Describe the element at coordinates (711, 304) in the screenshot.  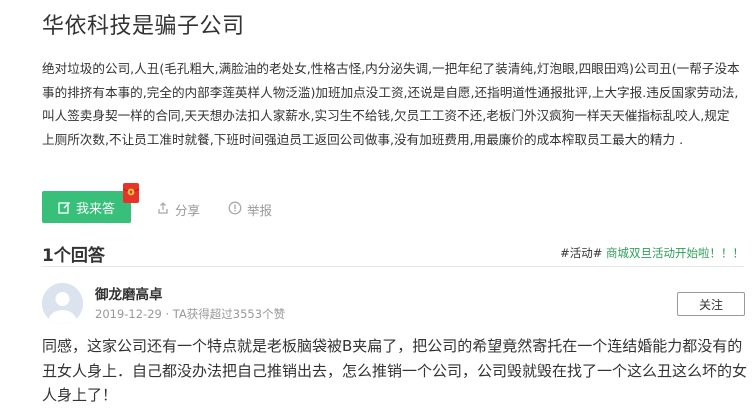
I see `follow-button: 关注` at that location.